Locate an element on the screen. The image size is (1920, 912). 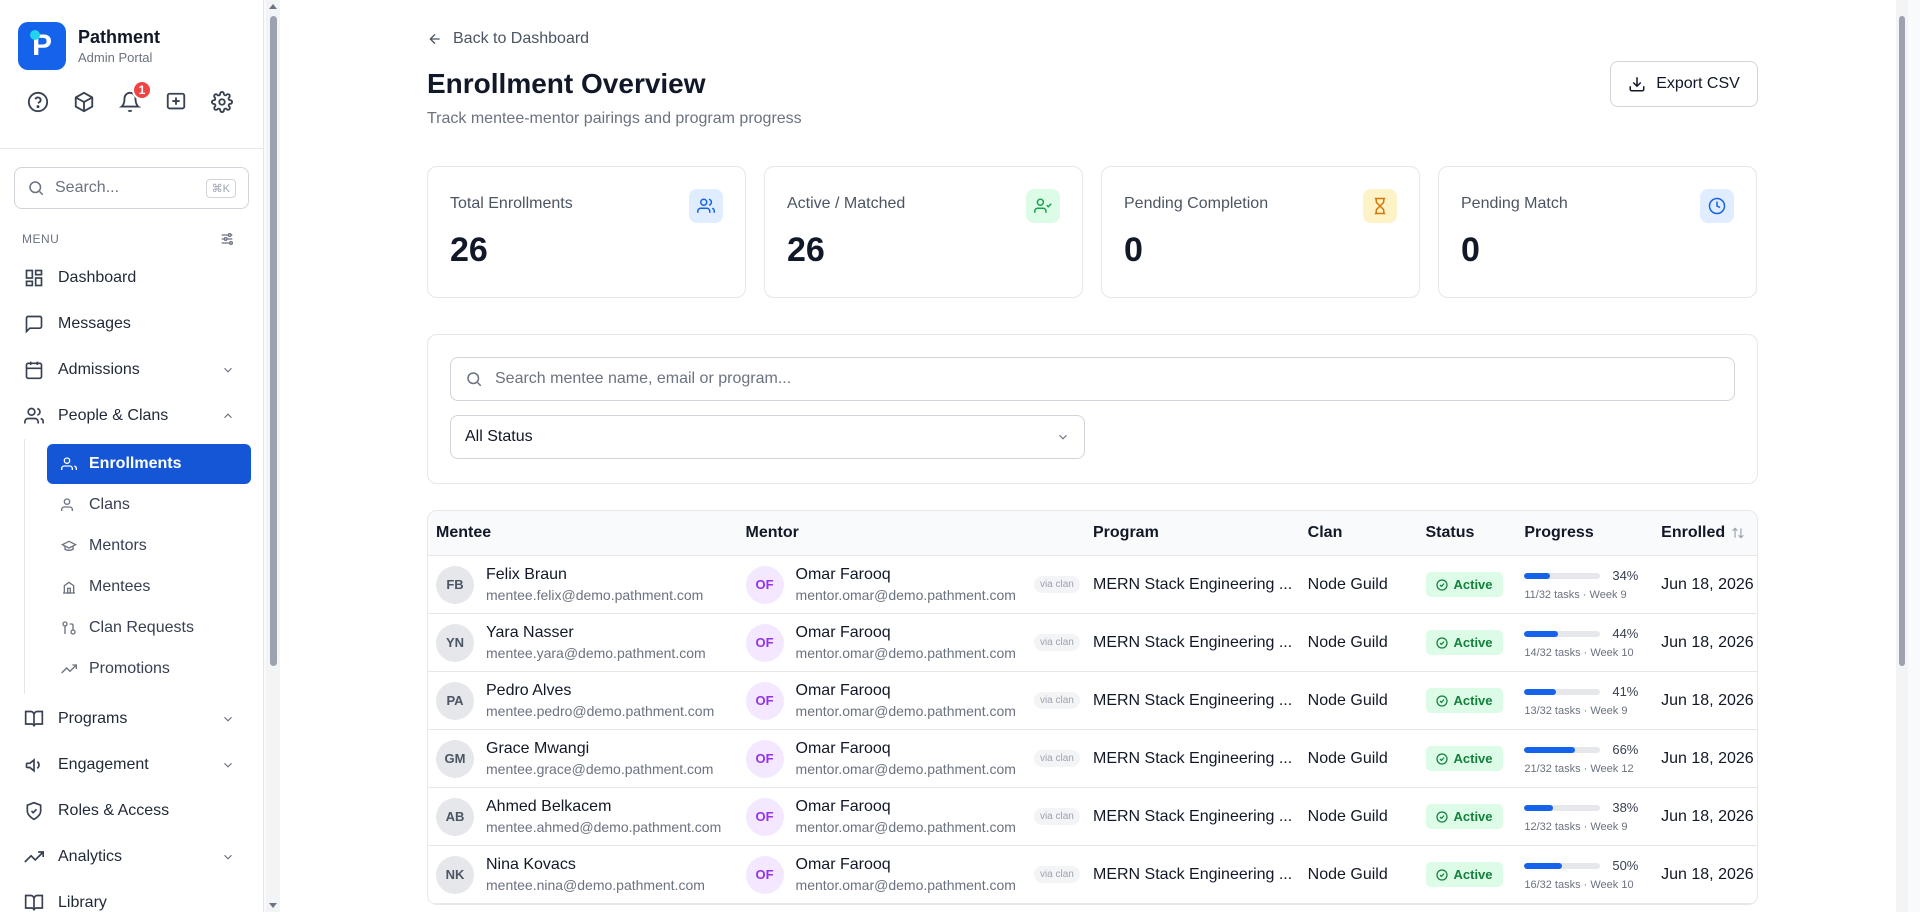
help-circle-icon is located at coordinates (38, 102).